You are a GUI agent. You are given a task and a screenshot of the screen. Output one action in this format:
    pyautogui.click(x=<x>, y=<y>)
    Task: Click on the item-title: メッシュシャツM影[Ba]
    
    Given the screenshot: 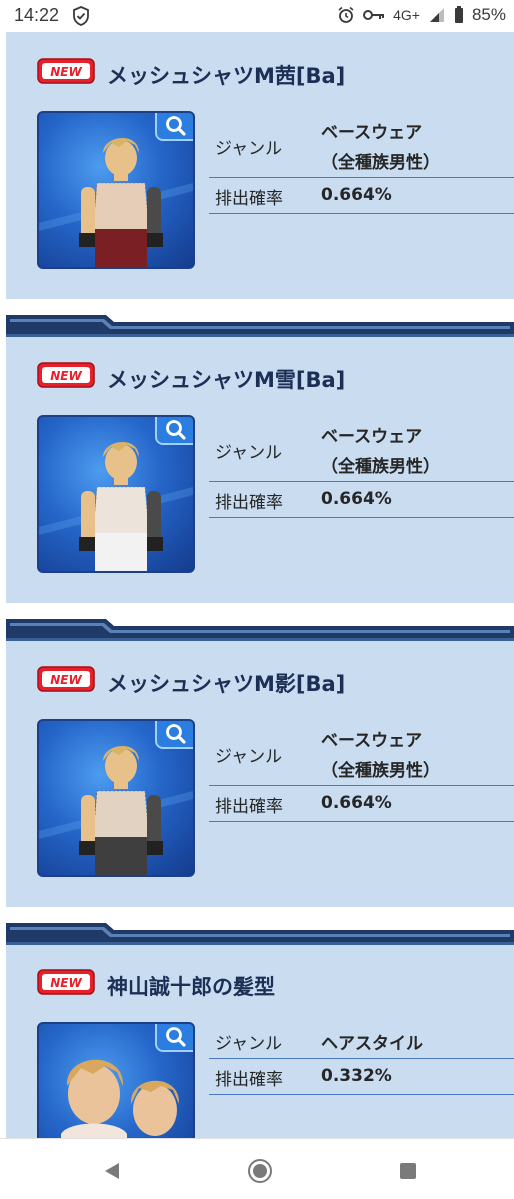 What is the action you would take?
    pyautogui.click(x=226, y=684)
    